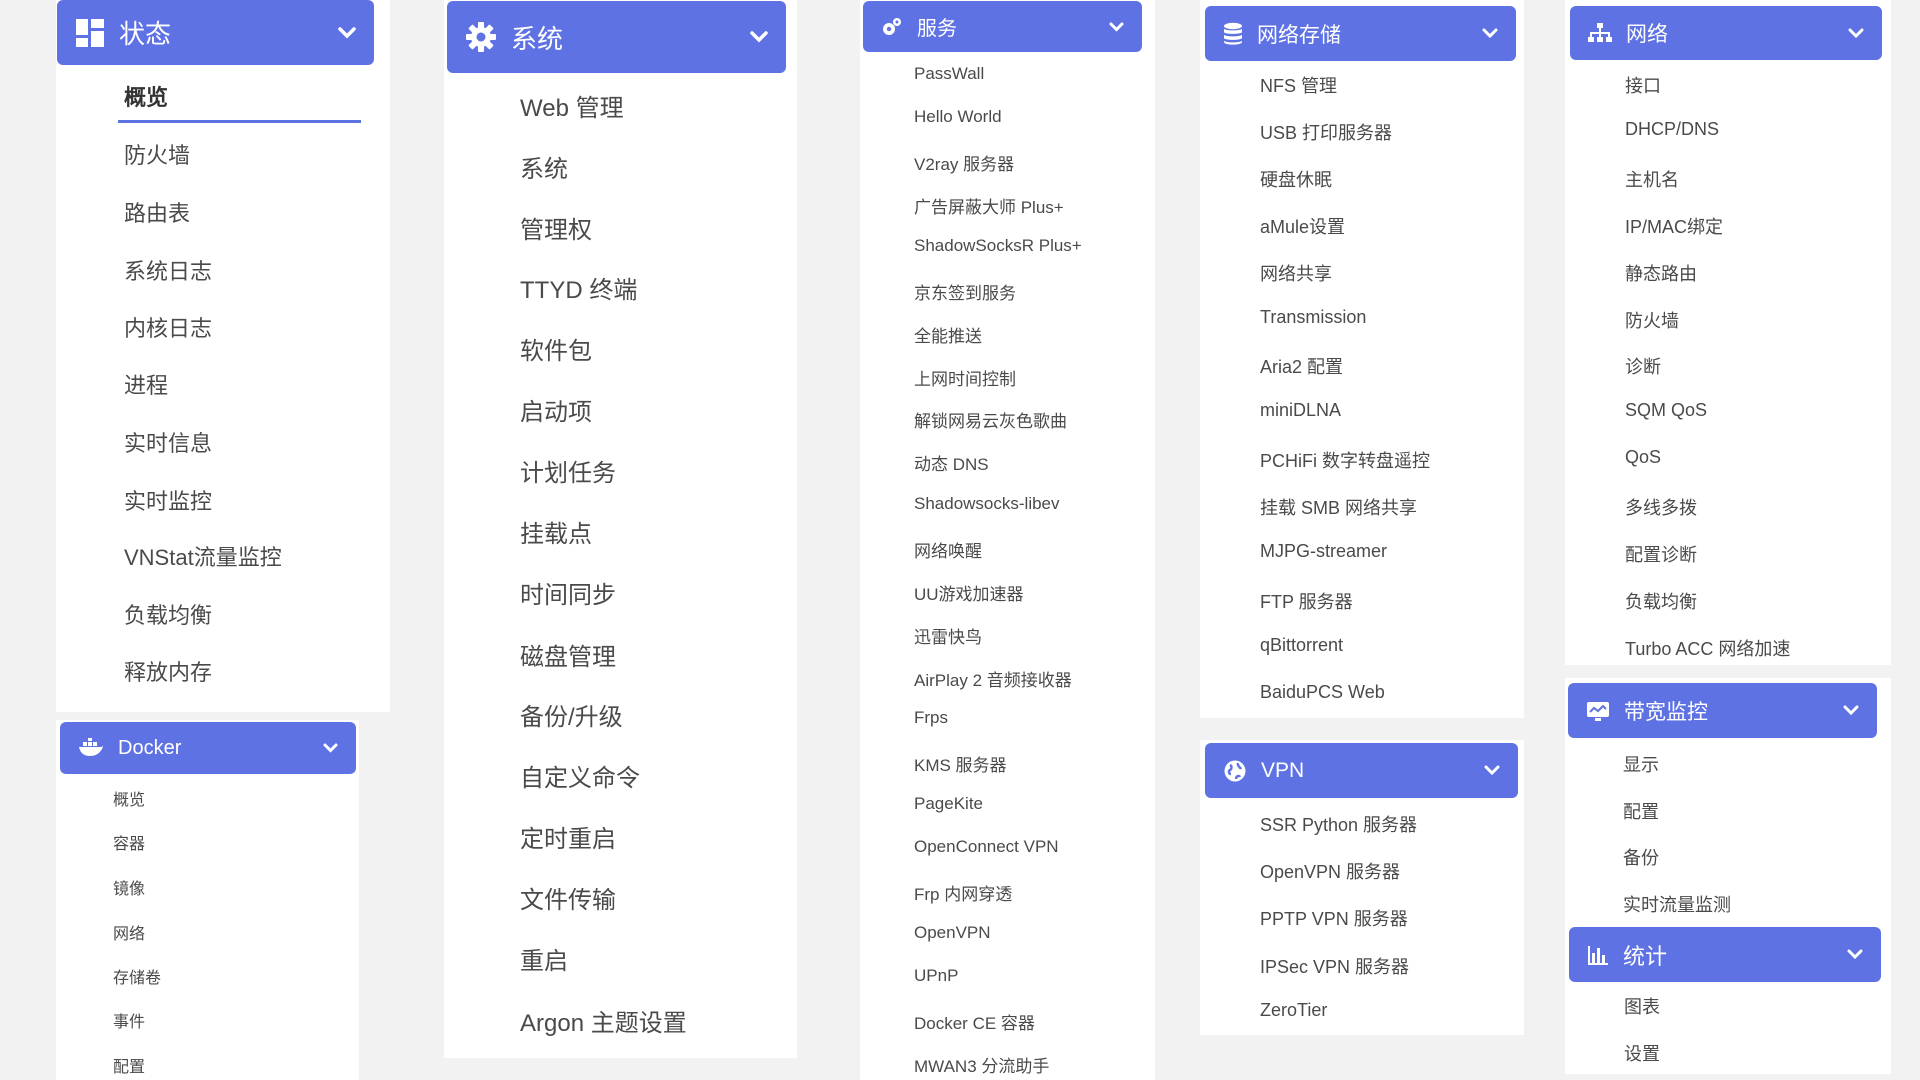  I want to click on network-menu-header: 网络, so click(1726, 33).